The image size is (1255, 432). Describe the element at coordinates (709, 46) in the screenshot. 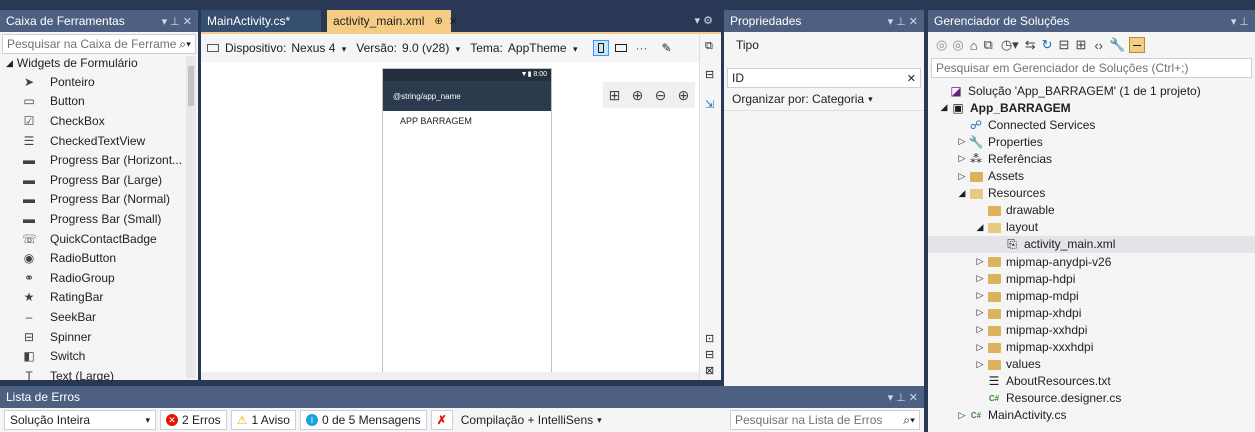

I see `dock-icon: ⧉` at that location.